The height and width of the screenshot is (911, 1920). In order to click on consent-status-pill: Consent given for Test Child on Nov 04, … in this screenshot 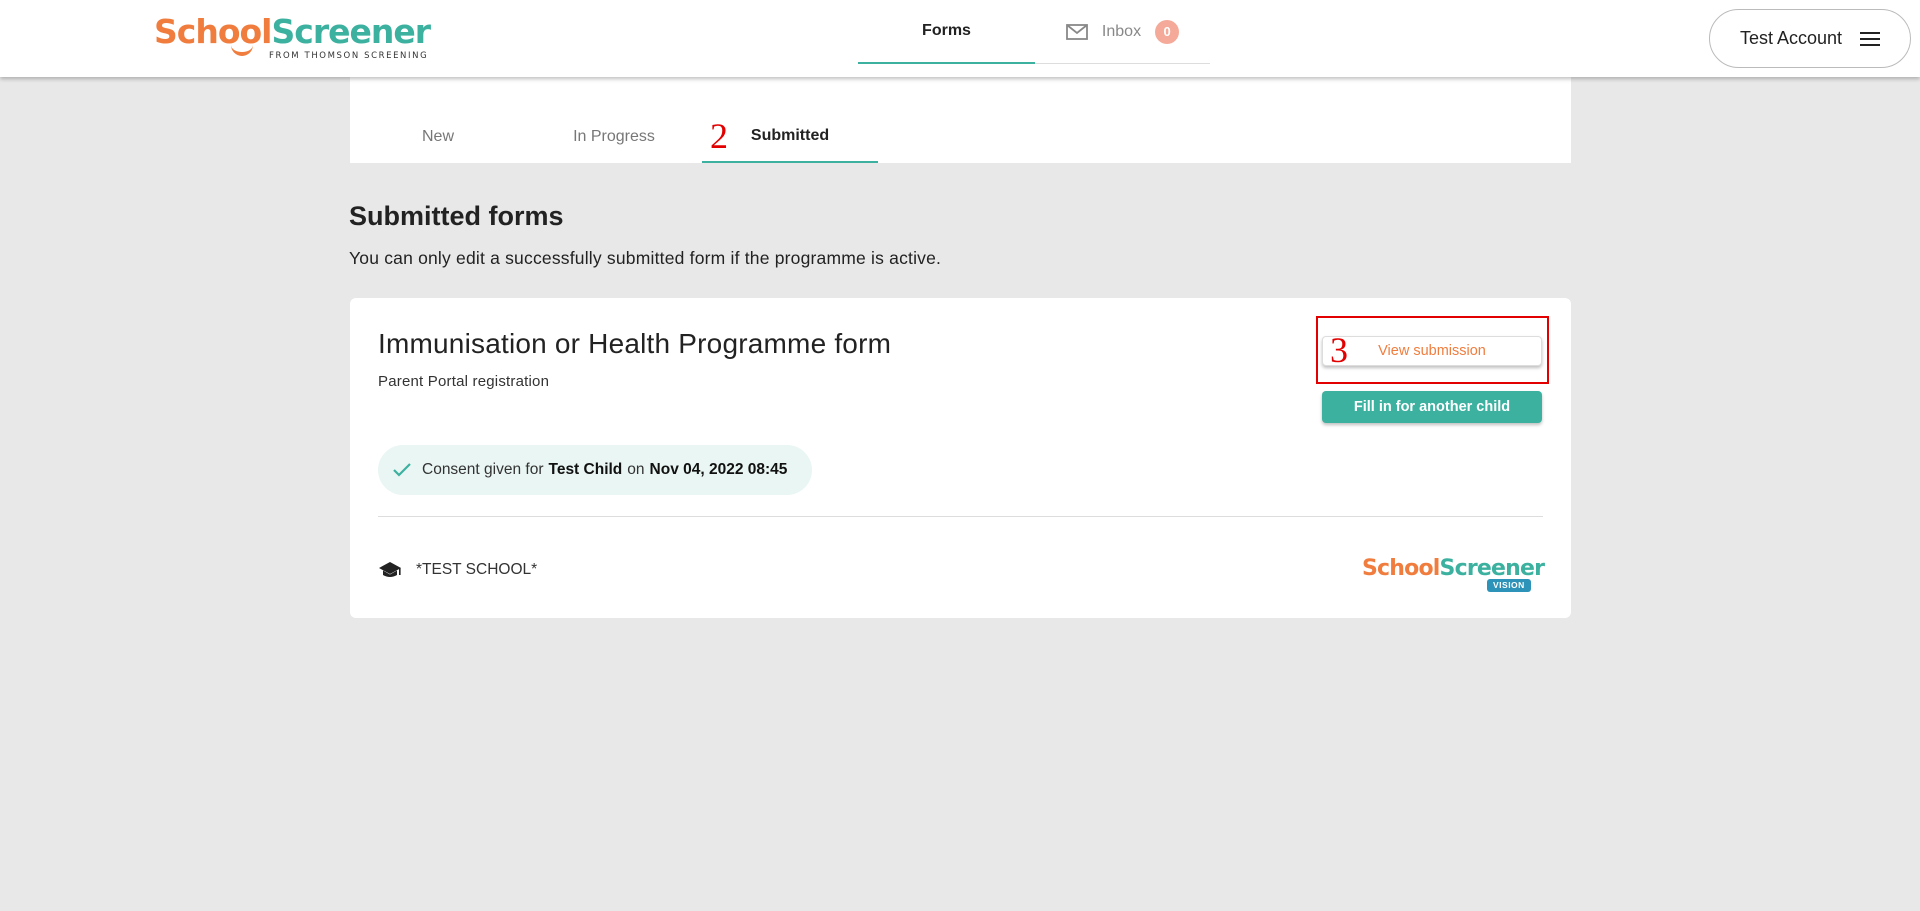, I will do `click(595, 470)`.